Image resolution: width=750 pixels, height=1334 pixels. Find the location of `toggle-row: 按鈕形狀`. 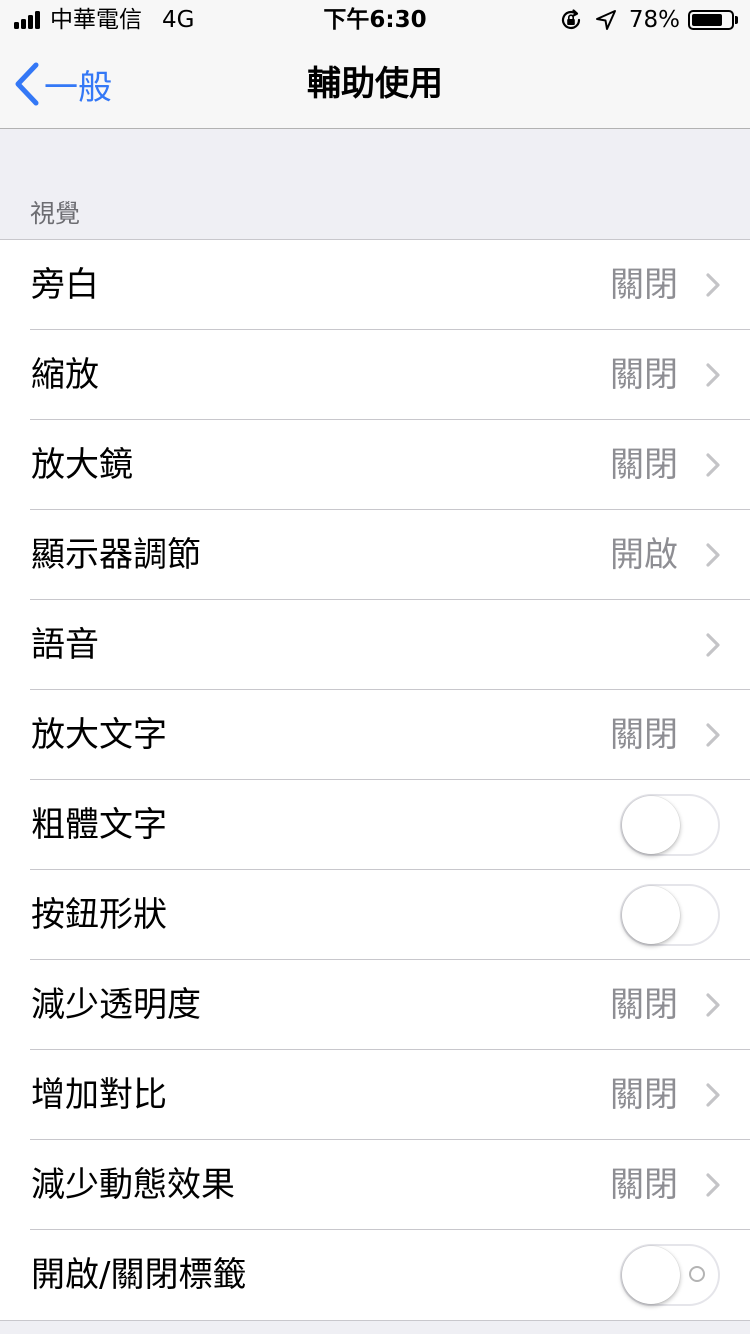

toggle-row: 按鈕形狀 is located at coordinates (375, 915).